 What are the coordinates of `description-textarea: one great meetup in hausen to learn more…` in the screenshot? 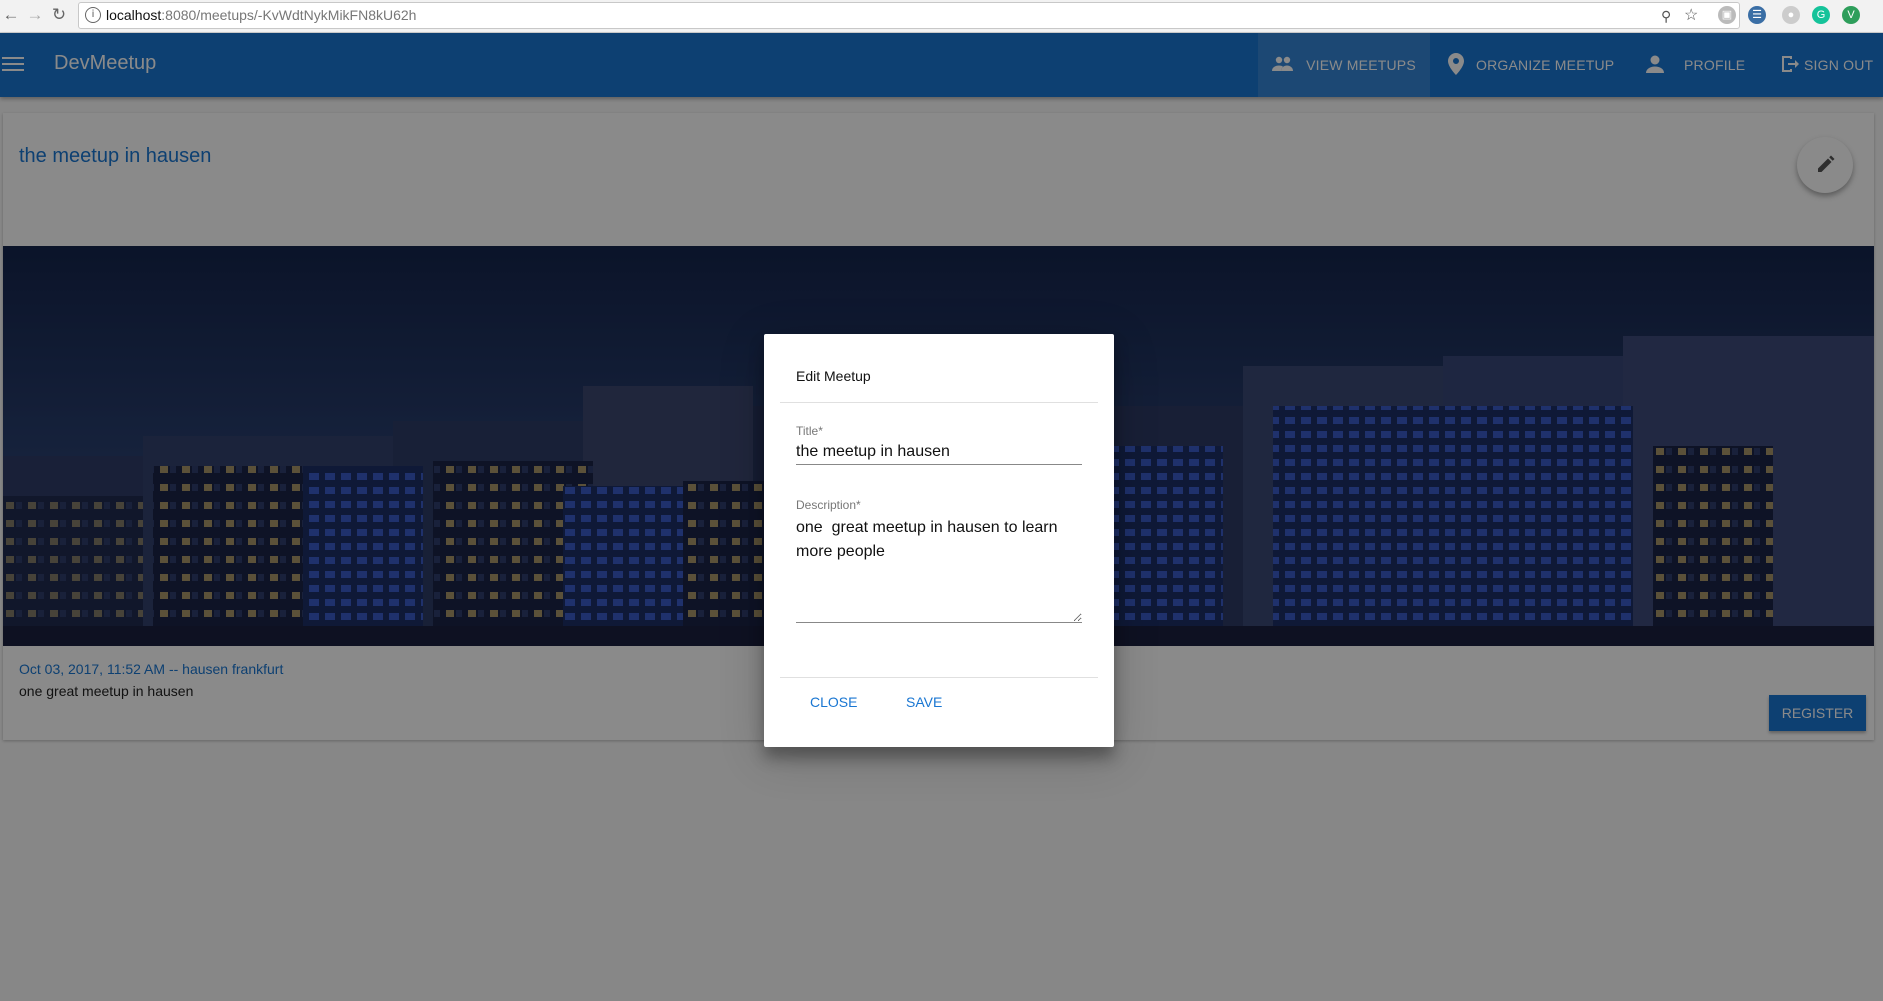 It's located at (939, 569).